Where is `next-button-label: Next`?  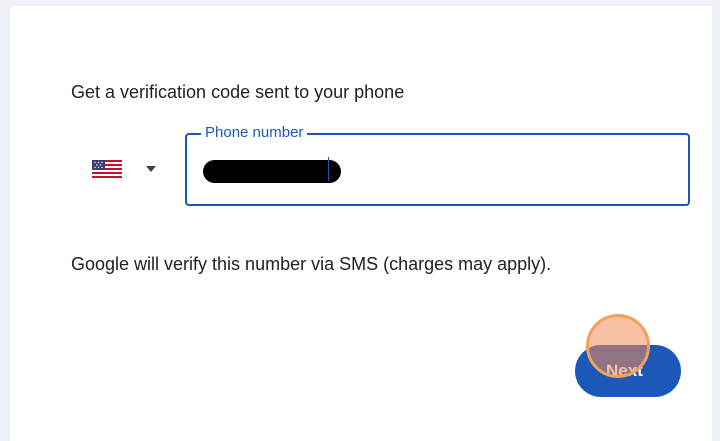 next-button-label: Next is located at coordinates (624, 370).